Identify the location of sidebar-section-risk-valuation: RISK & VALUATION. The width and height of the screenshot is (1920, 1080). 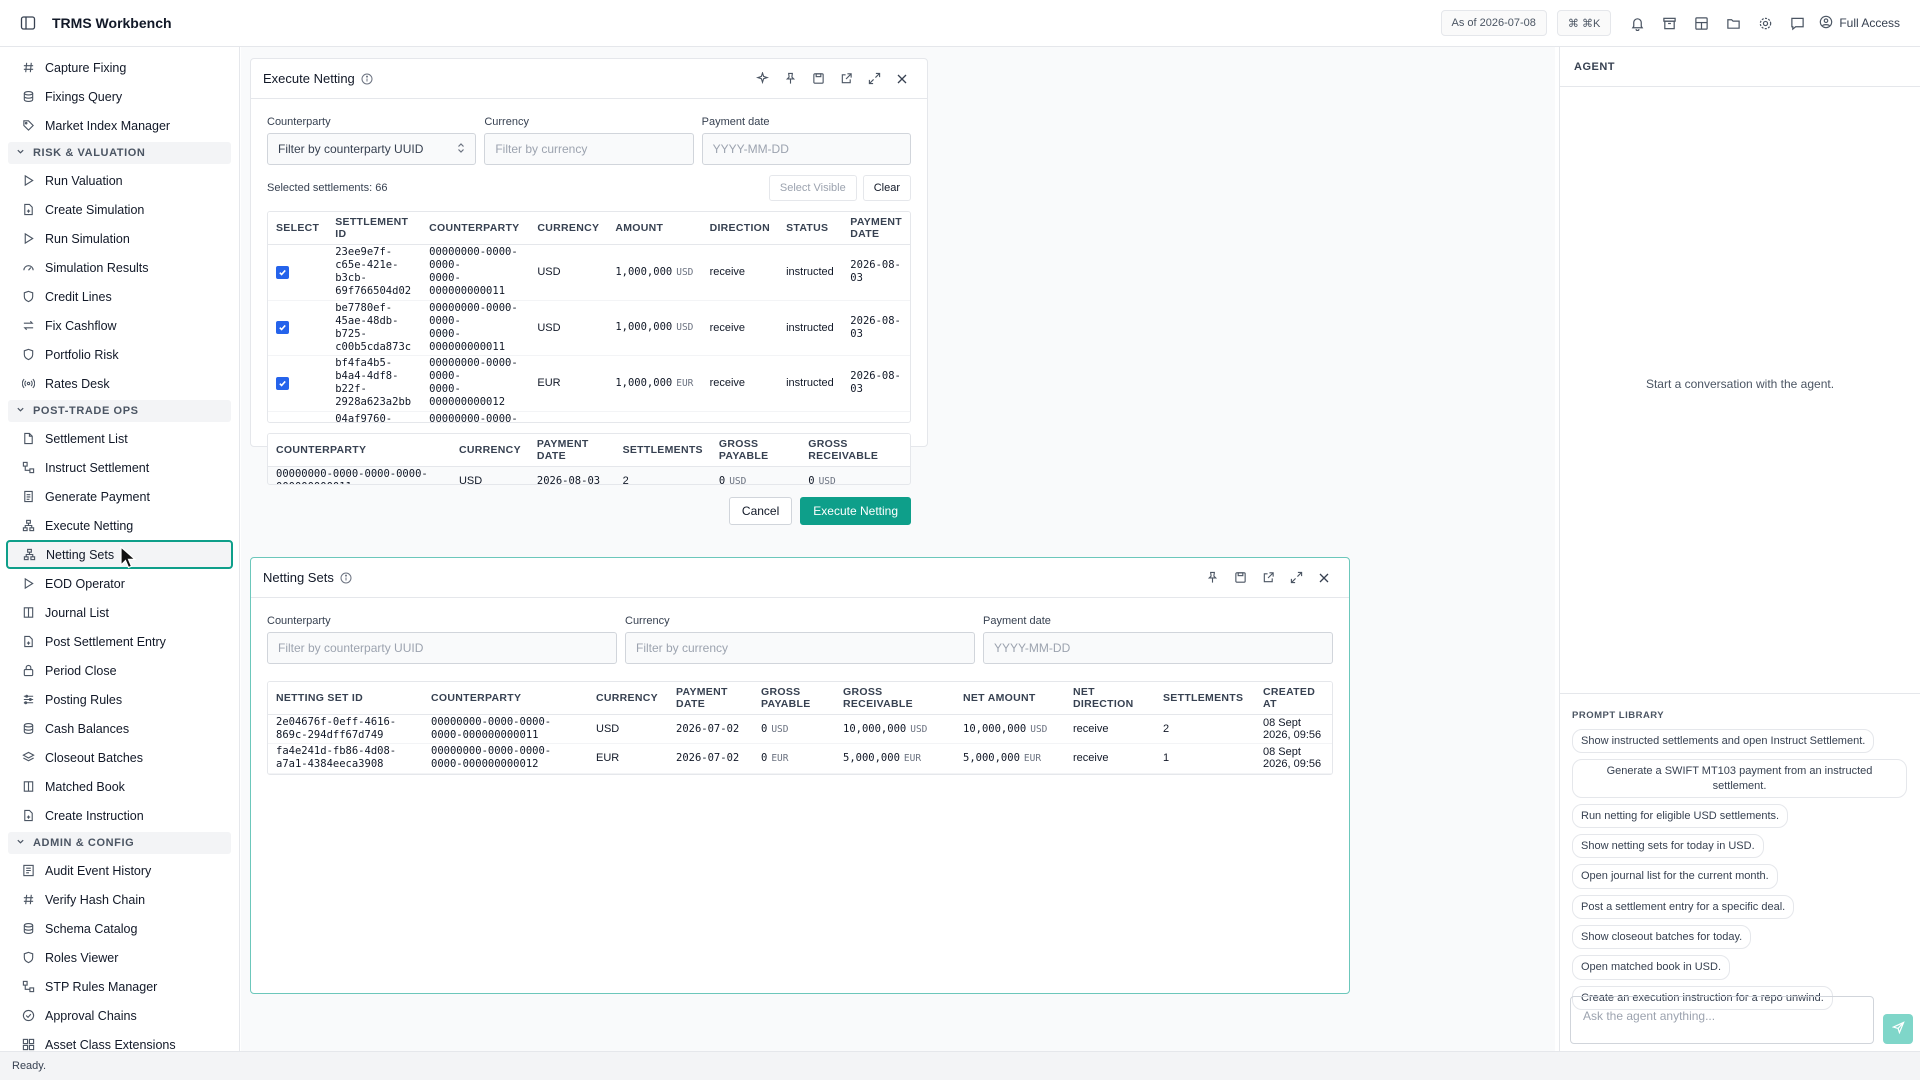
(119, 153).